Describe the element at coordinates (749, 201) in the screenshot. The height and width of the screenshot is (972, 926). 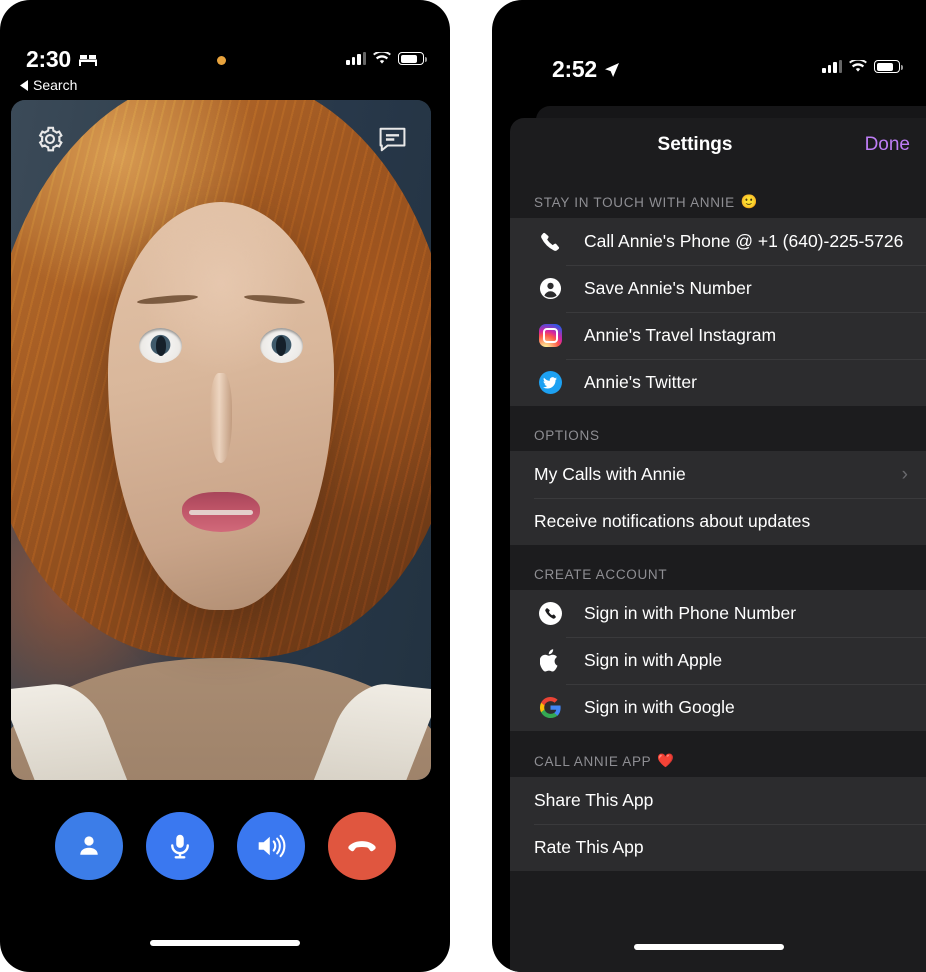
I see `smiley-icon: 🙂` at that location.